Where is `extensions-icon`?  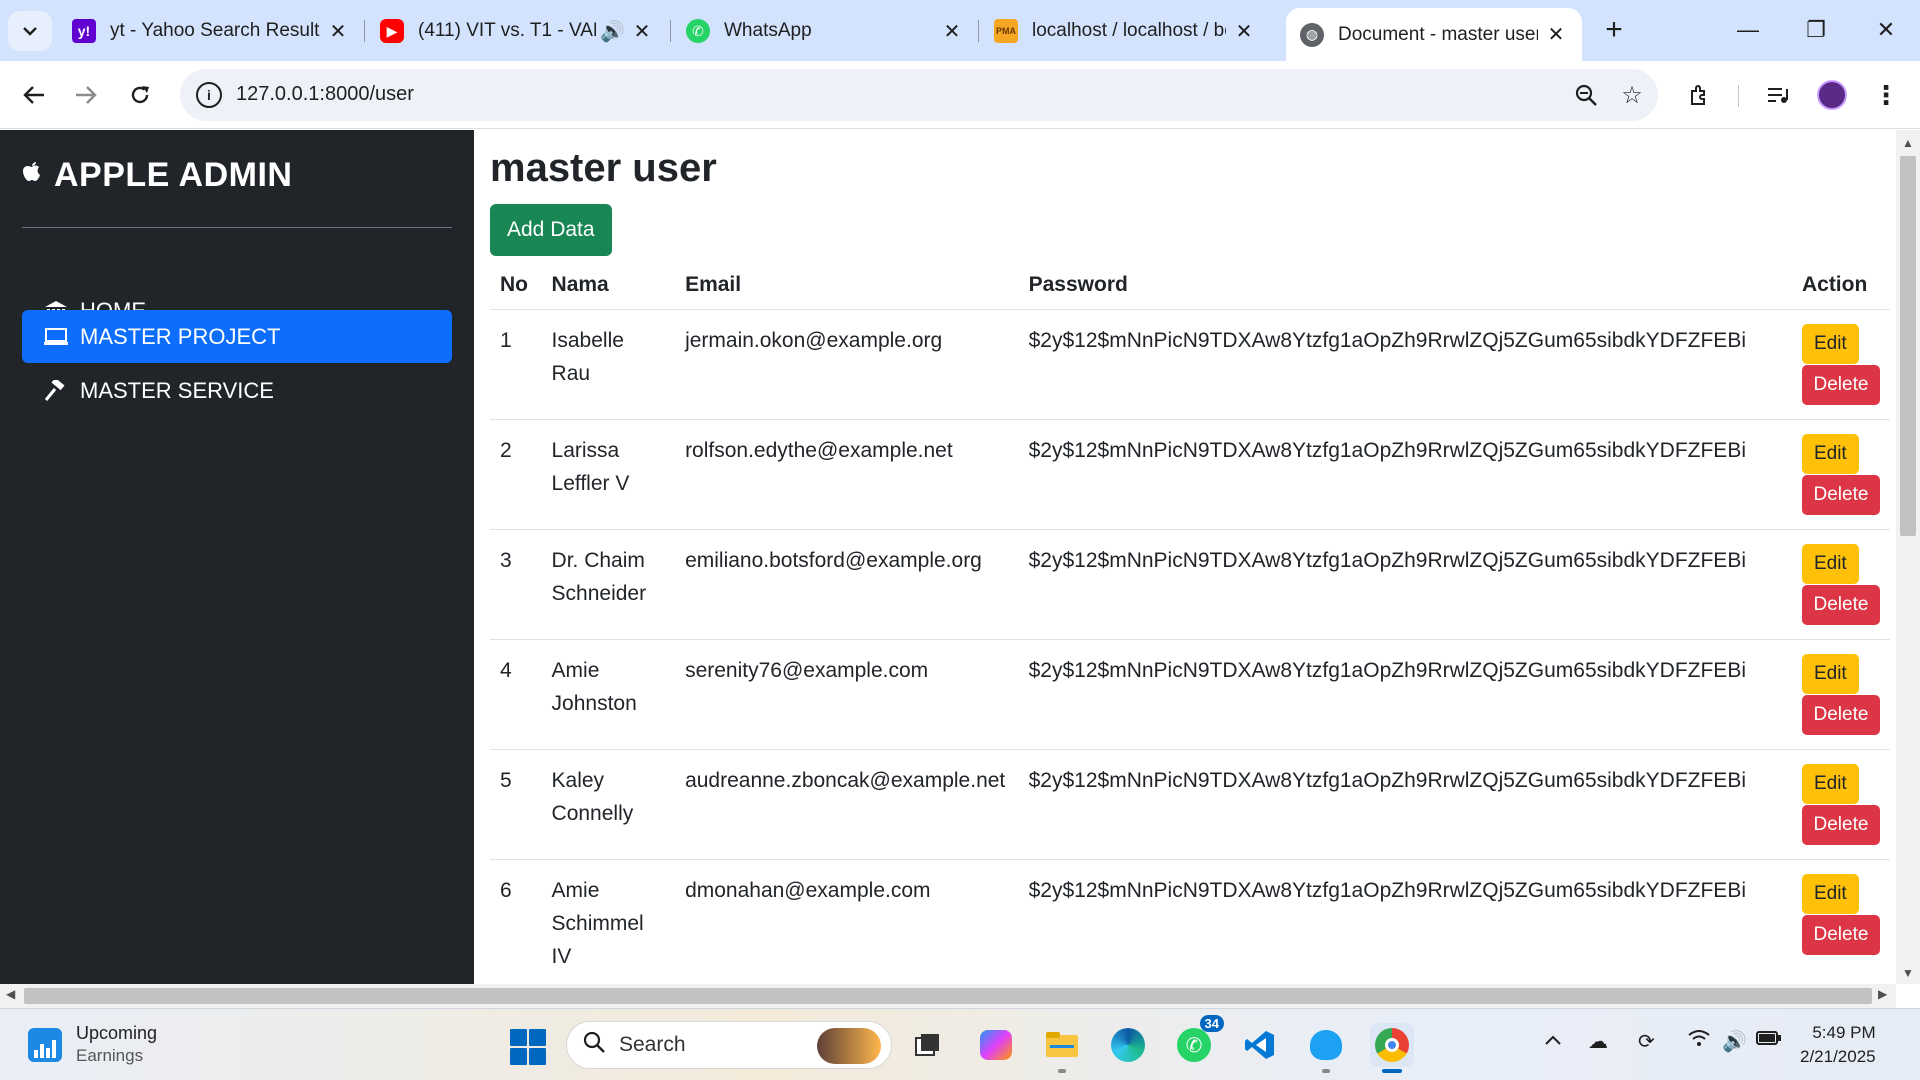
extensions-icon is located at coordinates (1700, 95).